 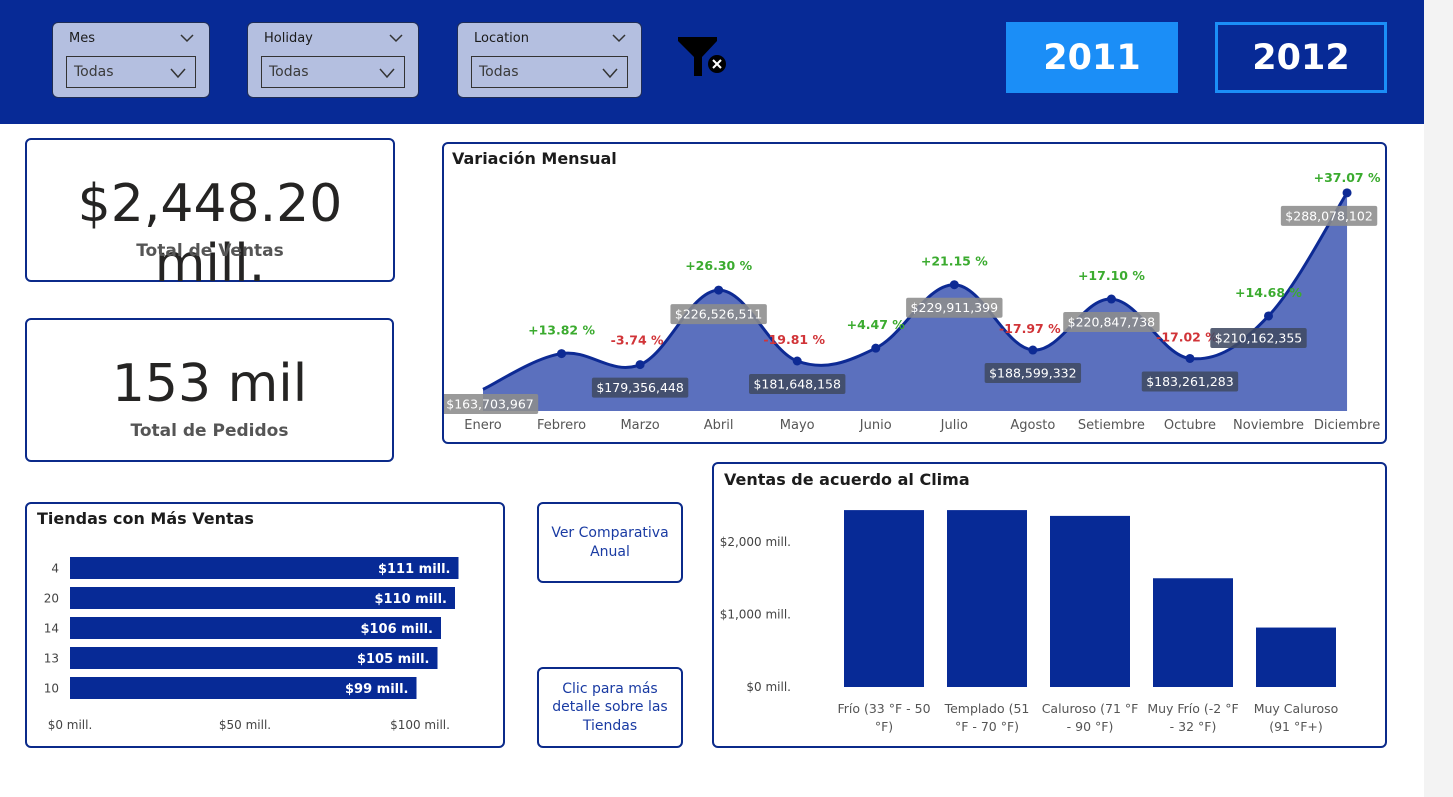 What do you see at coordinates (768, 687) in the screenshot?
I see `y-tick-label: $0 mill.` at bounding box center [768, 687].